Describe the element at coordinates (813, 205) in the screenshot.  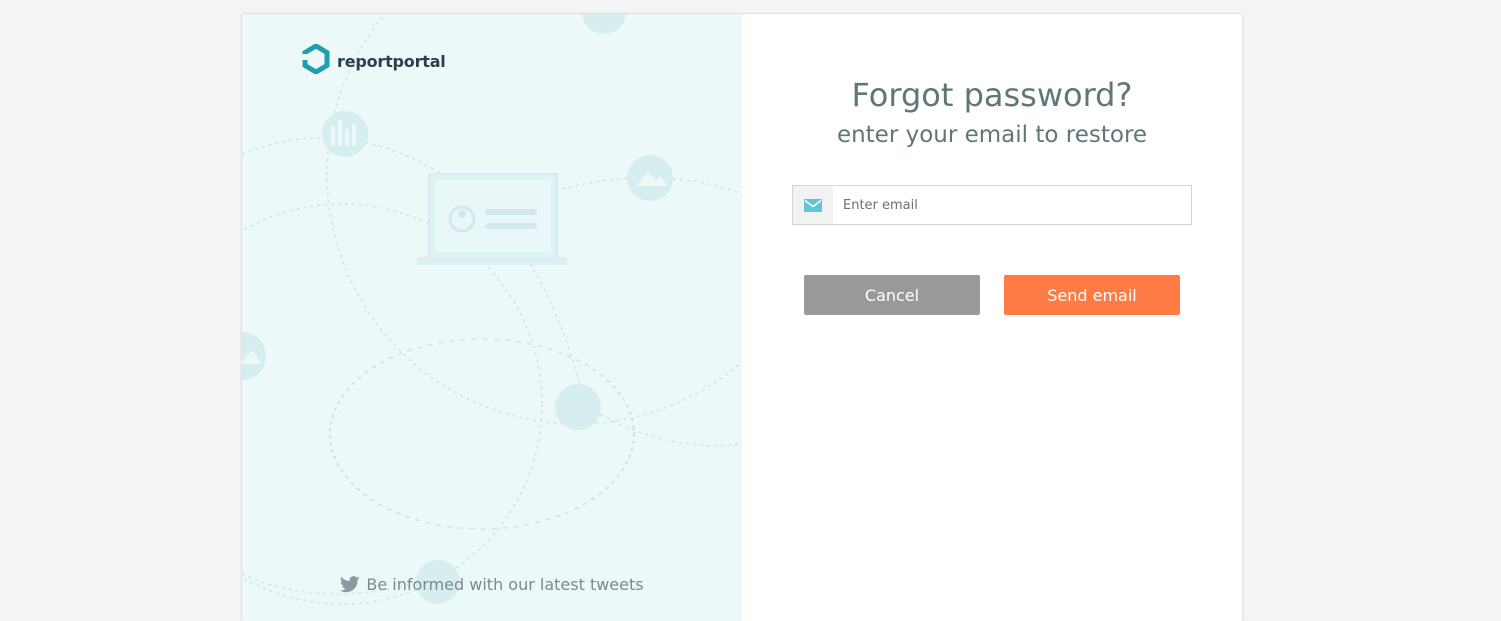
I see `mail-icon` at that location.